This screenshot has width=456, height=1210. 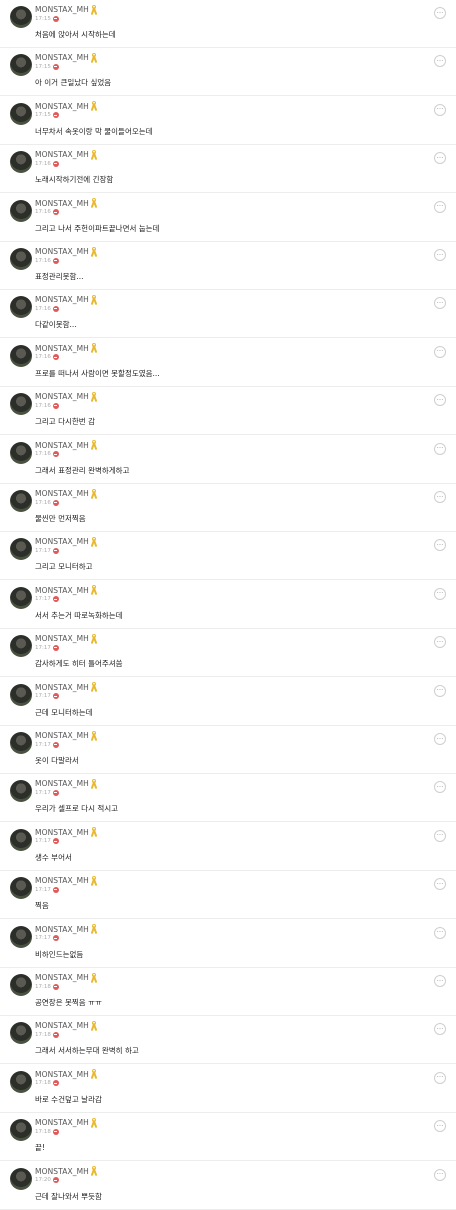 What do you see at coordinates (94, 493) in the screenshot?
I see `yellow-ribbon-icon` at bounding box center [94, 493].